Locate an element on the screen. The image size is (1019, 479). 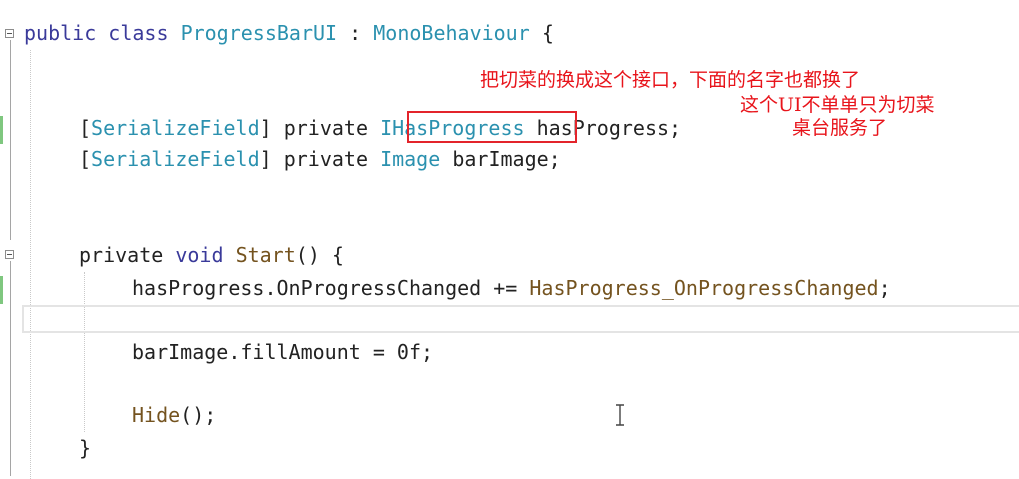
object-reference: hasProgress. is located at coordinates (204, 288).